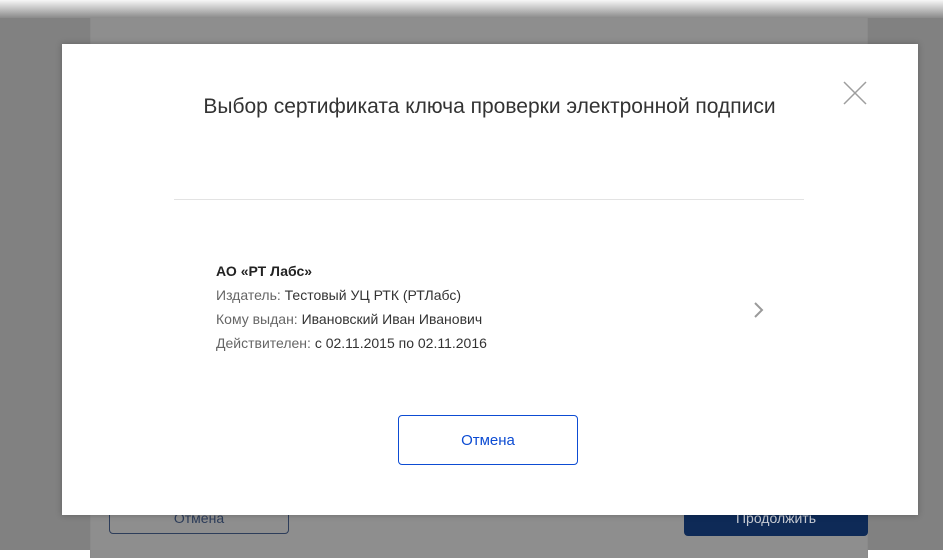 This screenshot has width=943, height=558. Describe the element at coordinates (248, 295) in the screenshot. I see `issuer-label: Издатель:` at that location.